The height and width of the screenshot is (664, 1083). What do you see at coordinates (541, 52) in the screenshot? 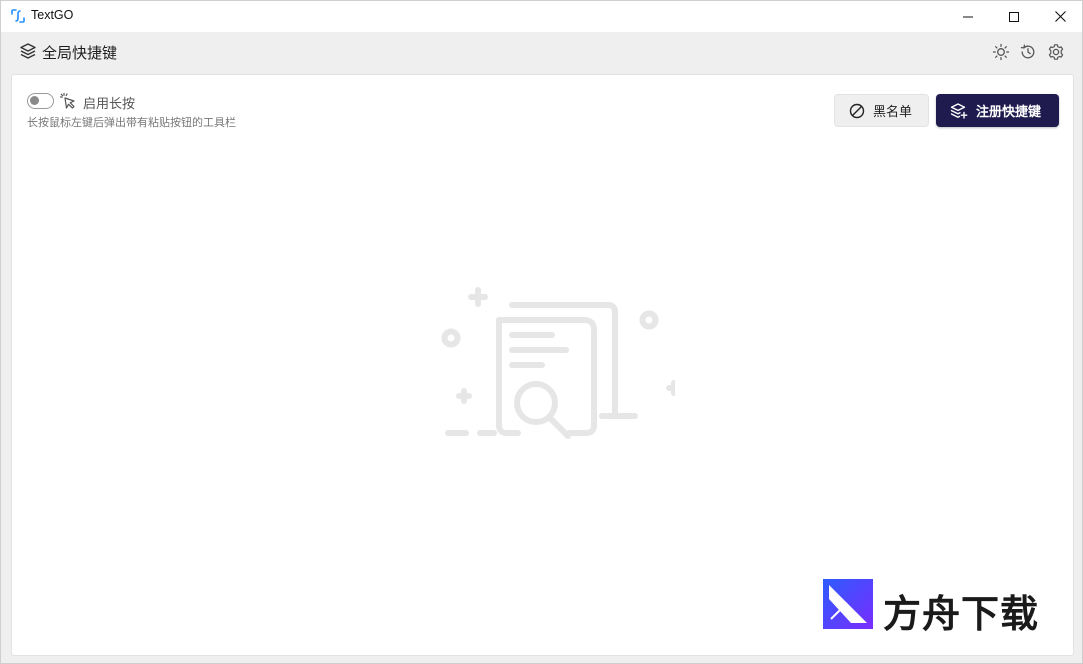
I see `page-header: 全局快捷键` at bounding box center [541, 52].